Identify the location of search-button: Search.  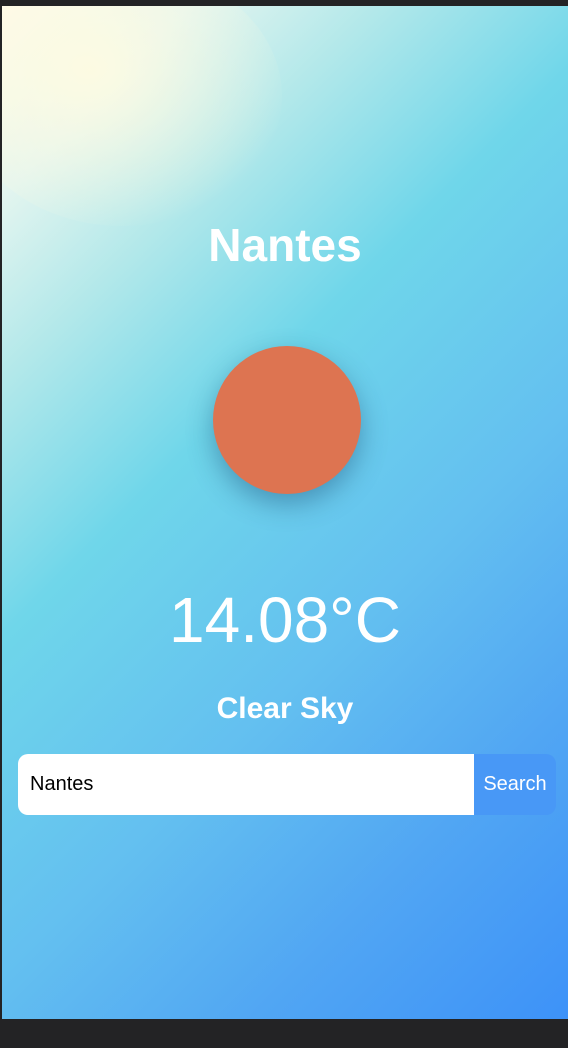
(515, 784).